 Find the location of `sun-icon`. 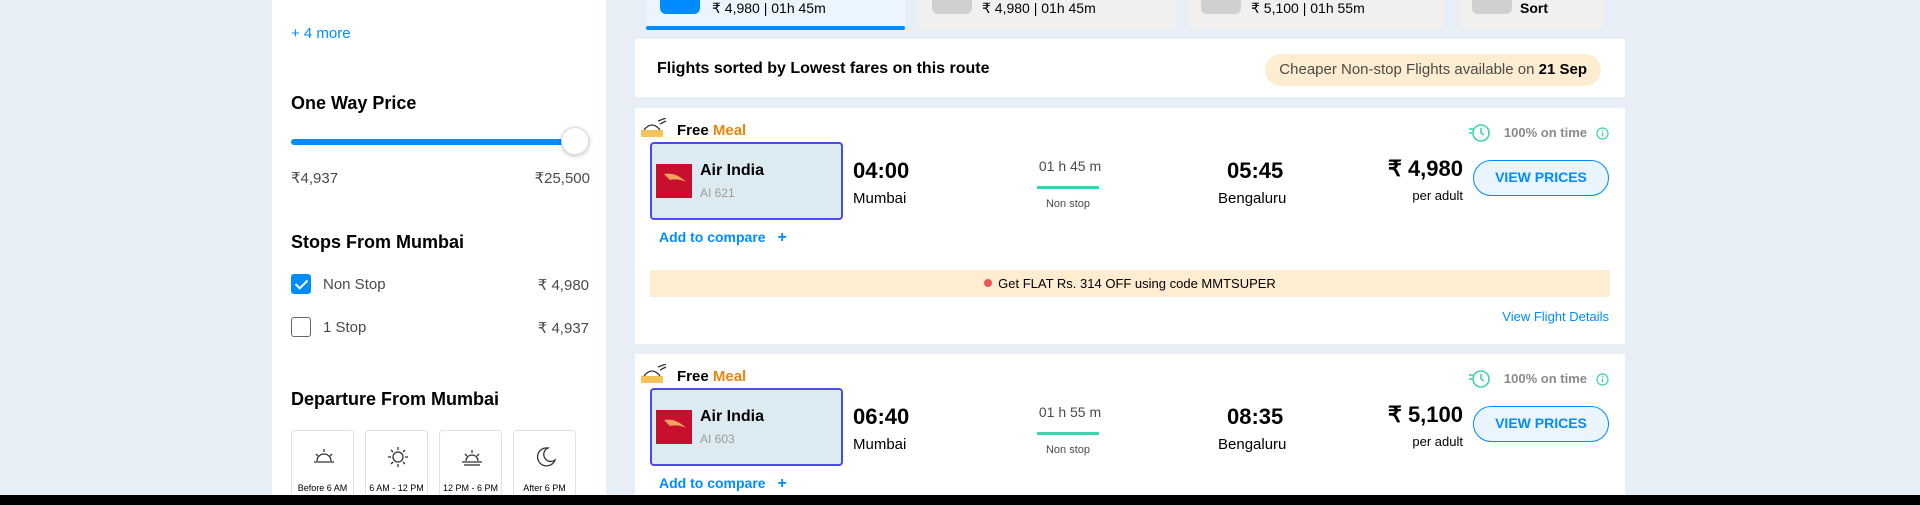

sun-icon is located at coordinates (398, 457).